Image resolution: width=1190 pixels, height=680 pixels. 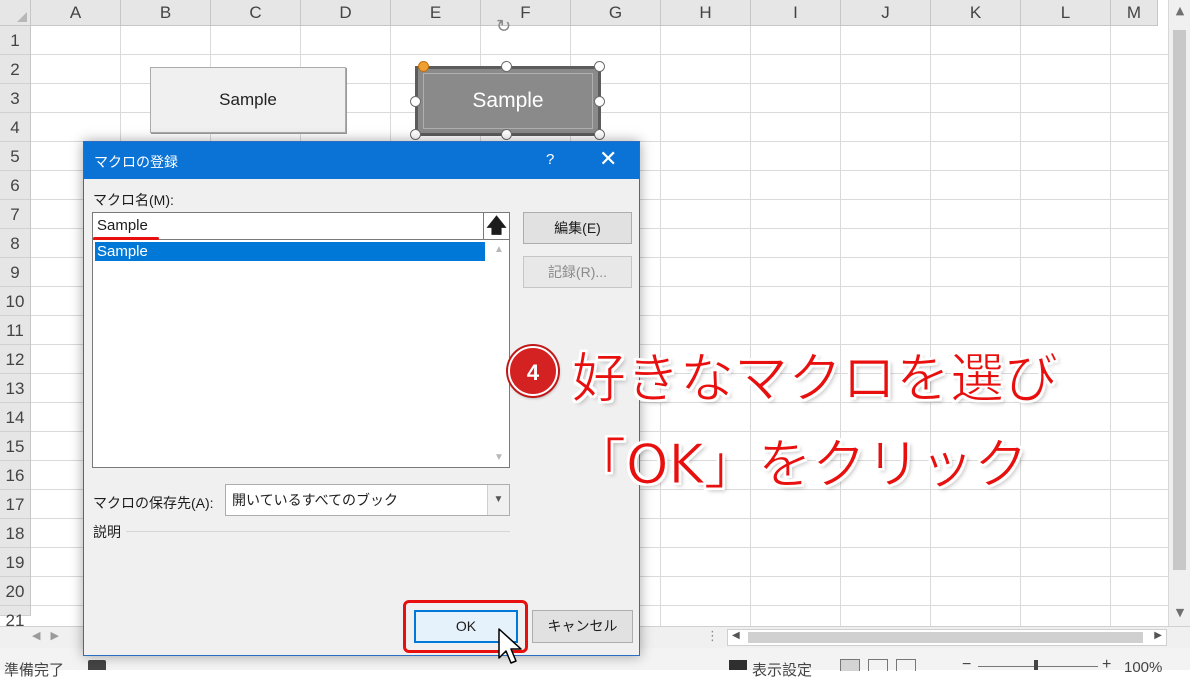 What do you see at coordinates (506, 66) in the screenshot?
I see `resize-handle-top` at bounding box center [506, 66].